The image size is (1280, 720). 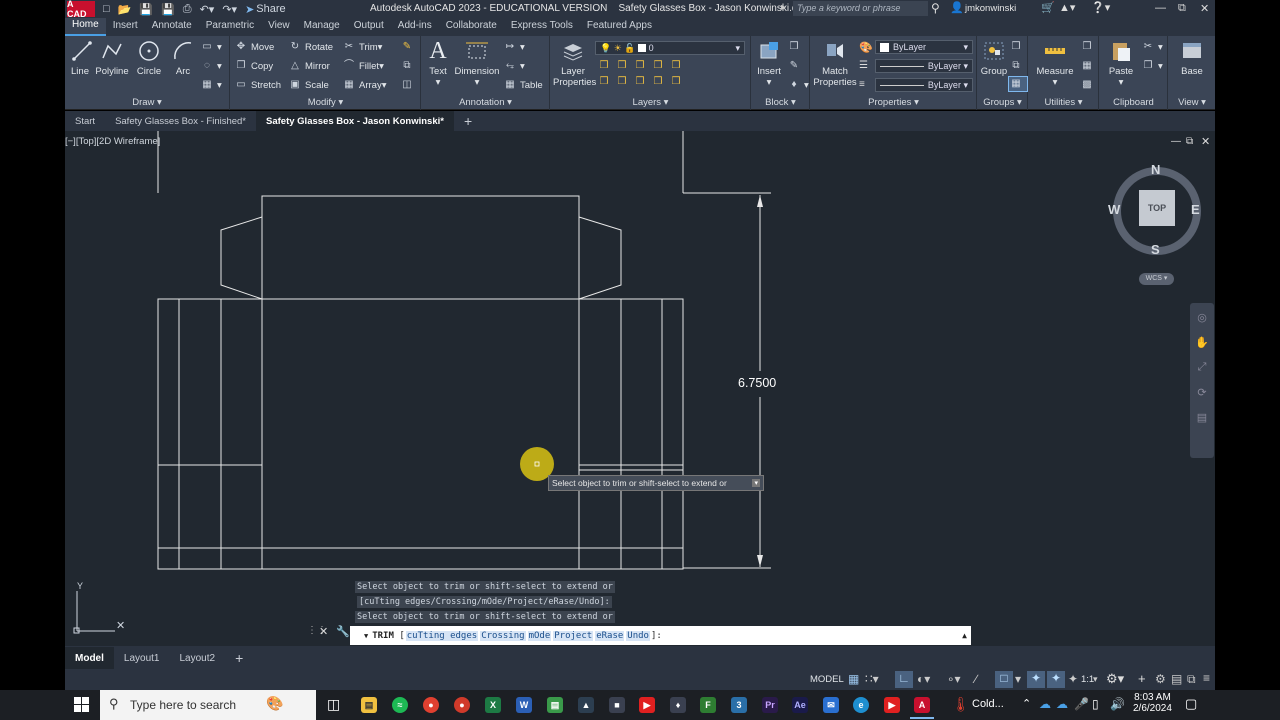 I want to click on share-icon: ➤, so click(x=249, y=9).